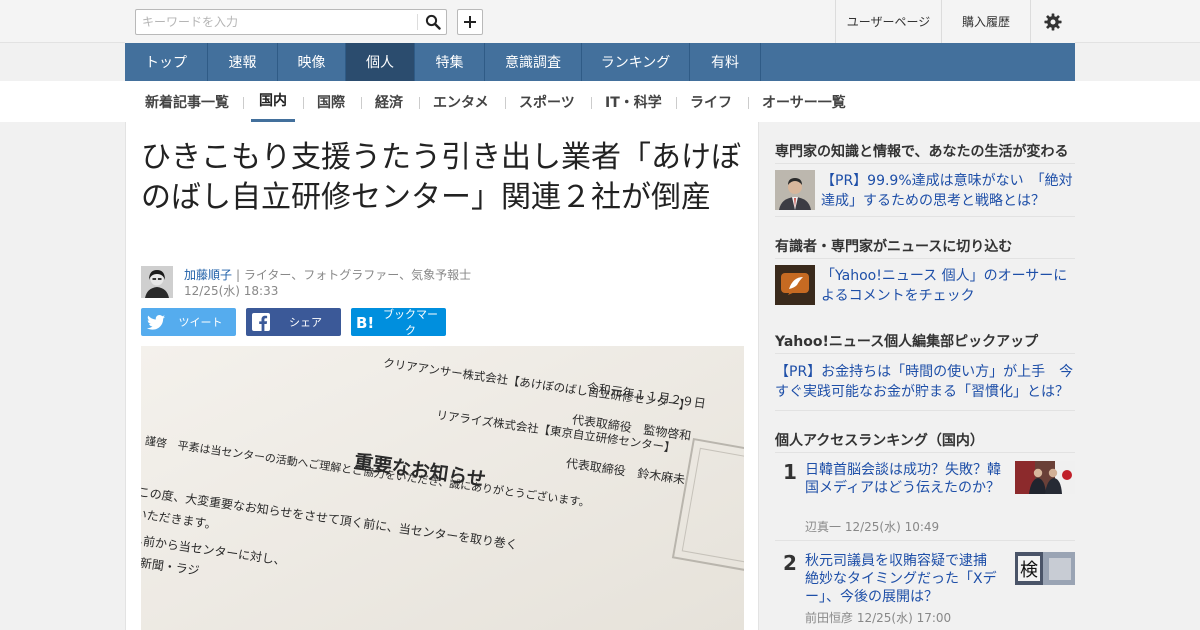  Describe the element at coordinates (417, 22) in the screenshot. I see `search-divider` at that location.